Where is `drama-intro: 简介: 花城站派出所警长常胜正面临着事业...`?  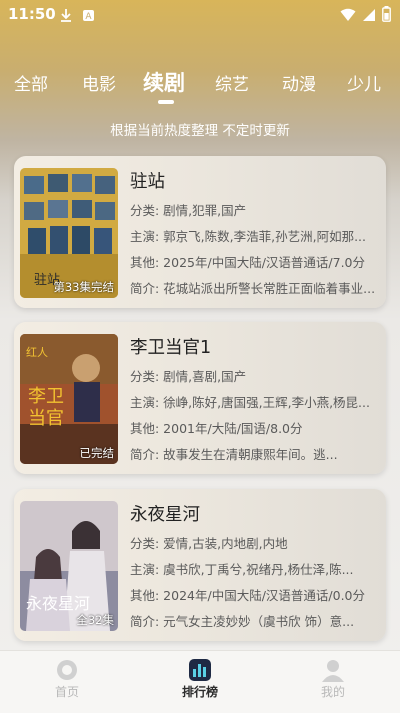 drama-intro: 简介: 花城站派出所警长常胜正面临着事业... is located at coordinates (253, 288).